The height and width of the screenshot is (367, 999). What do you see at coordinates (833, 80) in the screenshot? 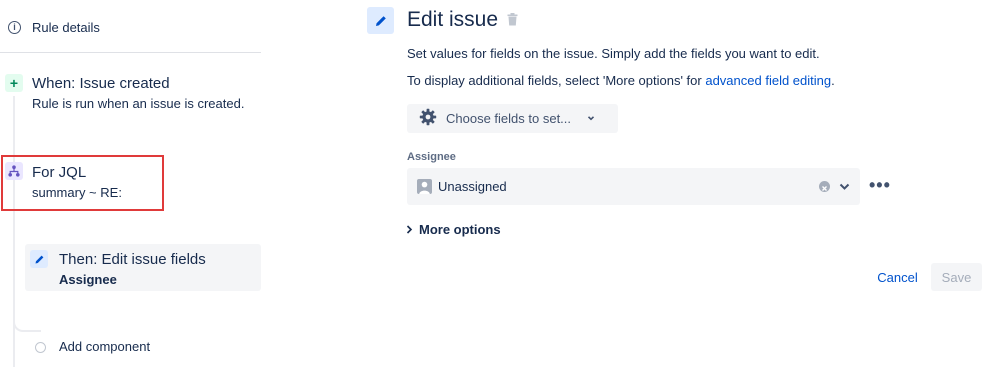
I see `description-2-suffix: .` at bounding box center [833, 80].